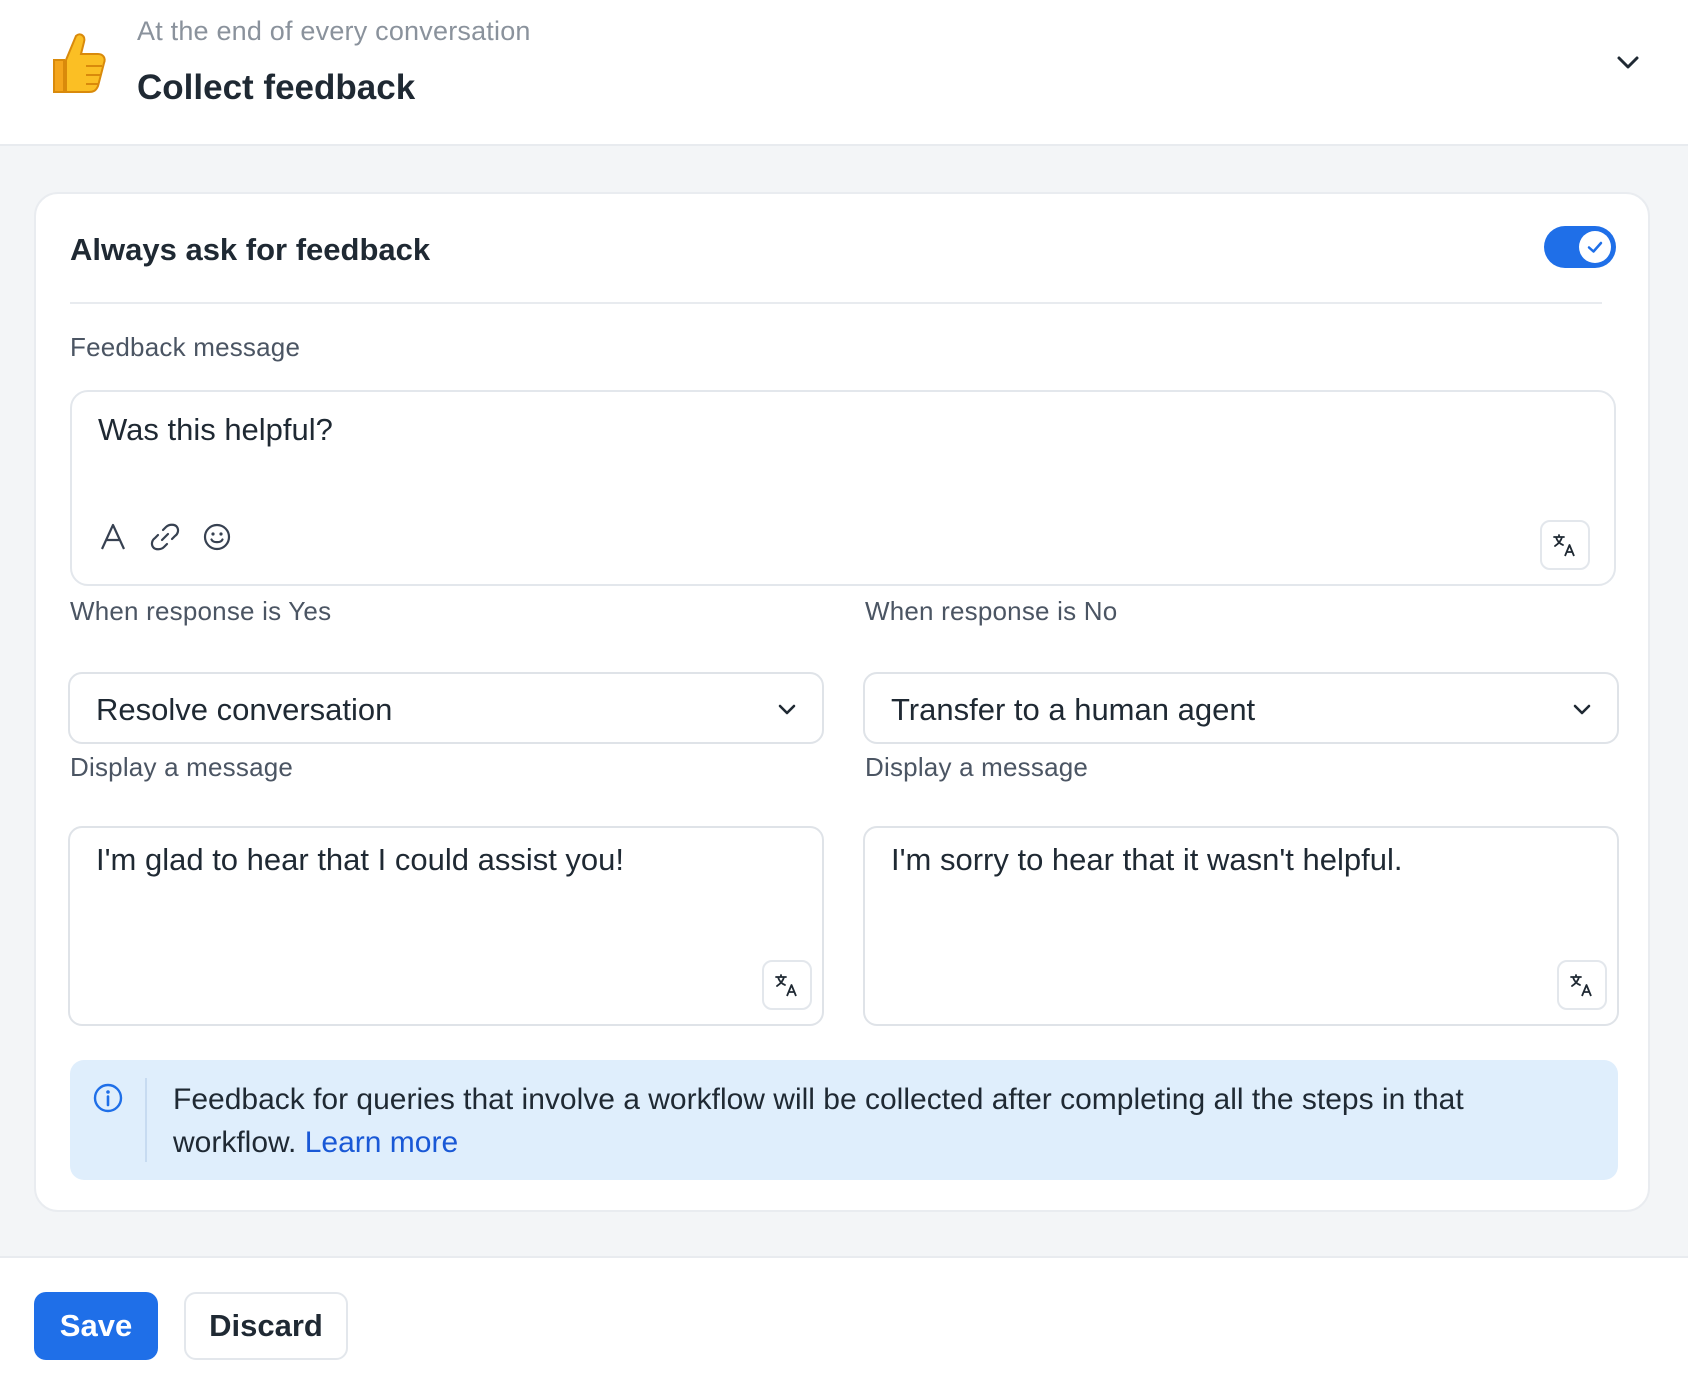 The width and height of the screenshot is (1688, 1382). What do you see at coordinates (446, 708) in the screenshot?
I see `yes-action-select: Resolve conversation` at bounding box center [446, 708].